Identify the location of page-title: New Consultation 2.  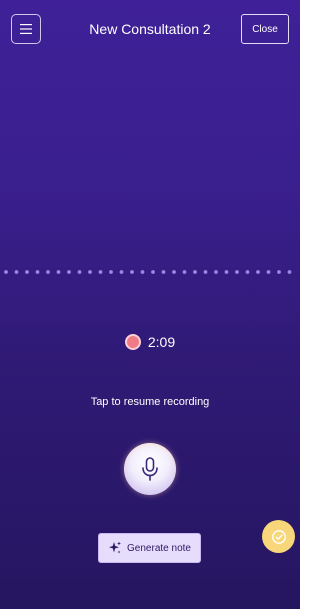
(150, 29).